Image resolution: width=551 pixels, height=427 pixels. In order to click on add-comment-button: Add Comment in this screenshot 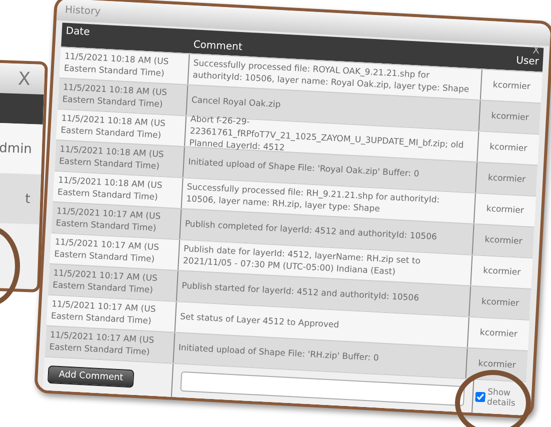, I will do `click(91, 376)`.